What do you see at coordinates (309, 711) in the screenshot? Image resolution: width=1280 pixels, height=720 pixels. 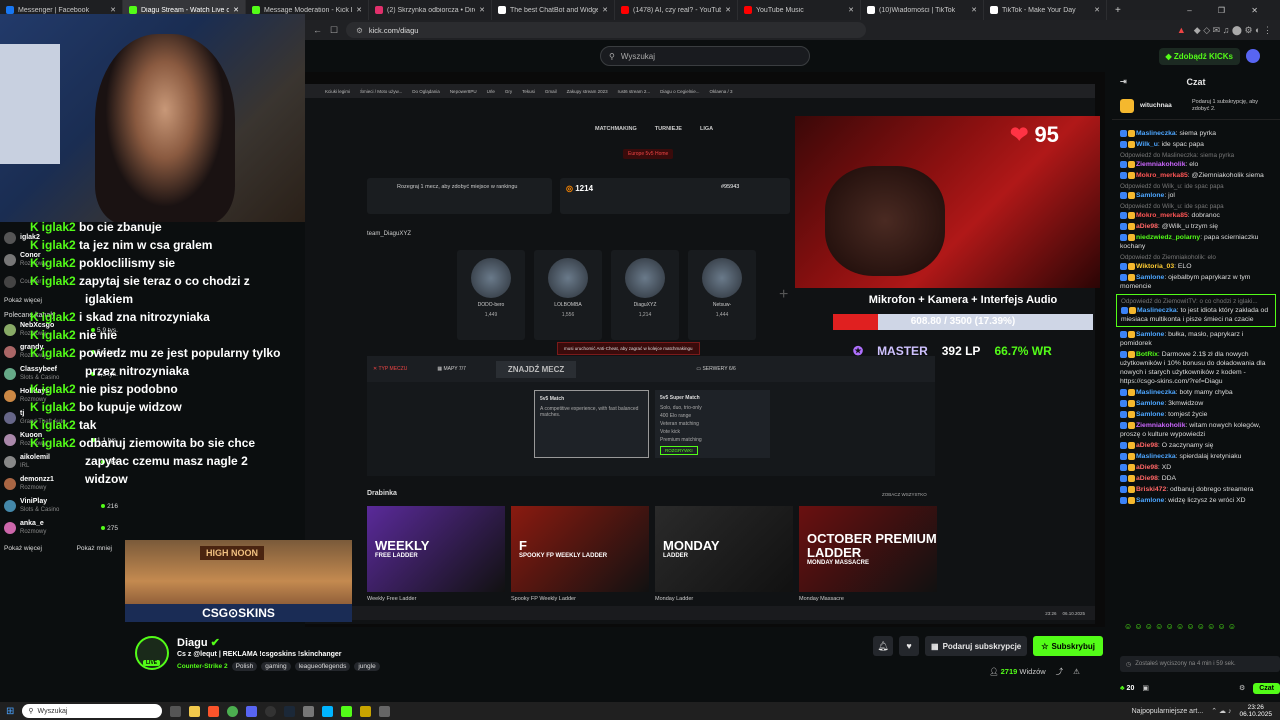 I see `app-icon` at bounding box center [309, 711].